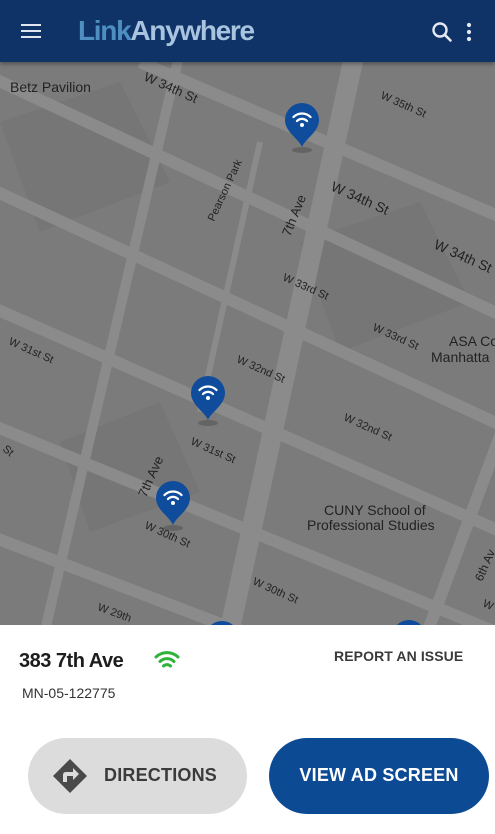  What do you see at coordinates (469, 32) in the screenshot?
I see `more-vert-icon` at bounding box center [469, 32].